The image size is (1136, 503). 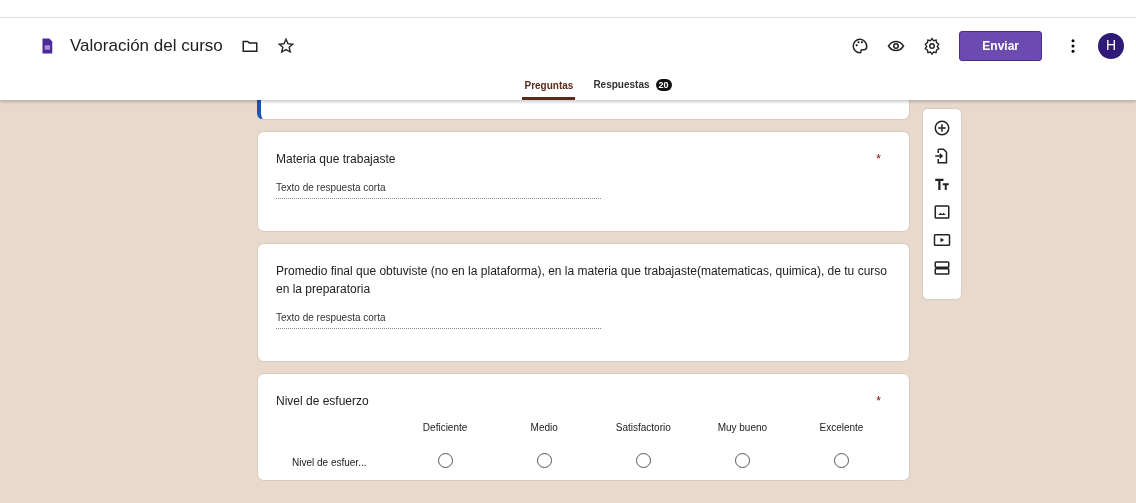 What do you see at coordinates (336, 159) in the screenshot?
I see `question-title: Materia que trabajaste` at bounding box center [336, 159].